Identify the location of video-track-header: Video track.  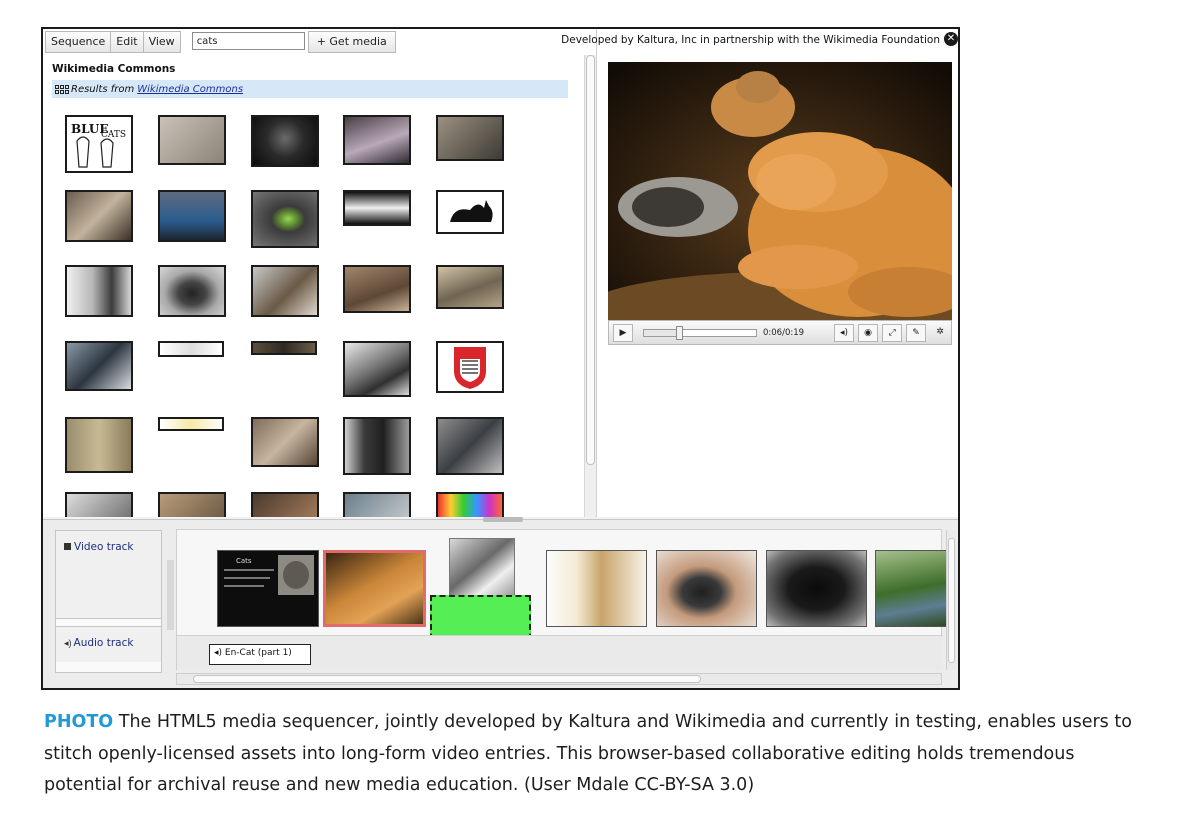
(108, 575).